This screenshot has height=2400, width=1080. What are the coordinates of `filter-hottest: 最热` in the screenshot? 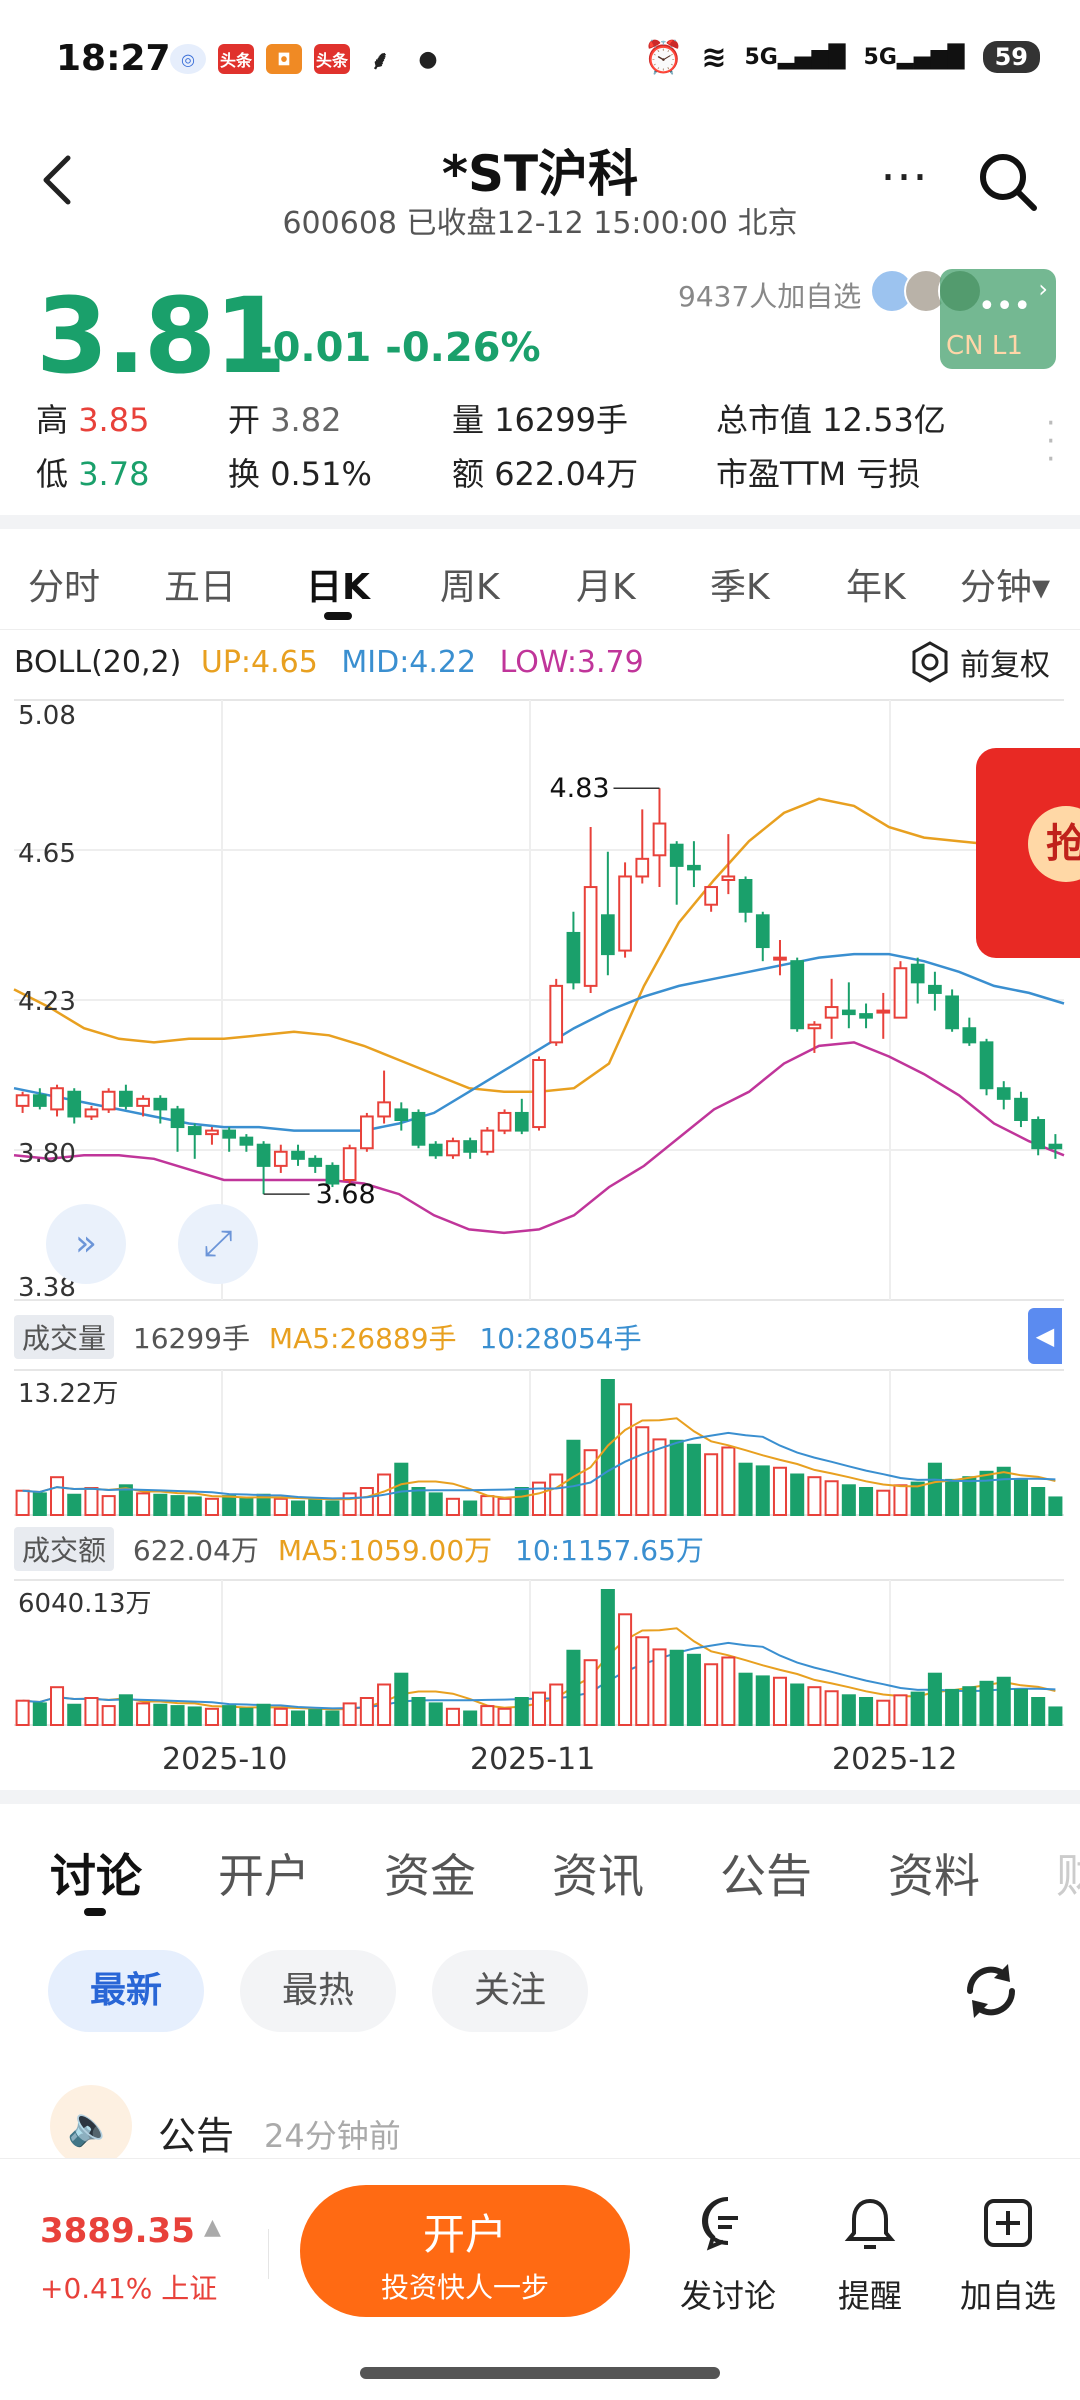 It's located at (318, 1991).